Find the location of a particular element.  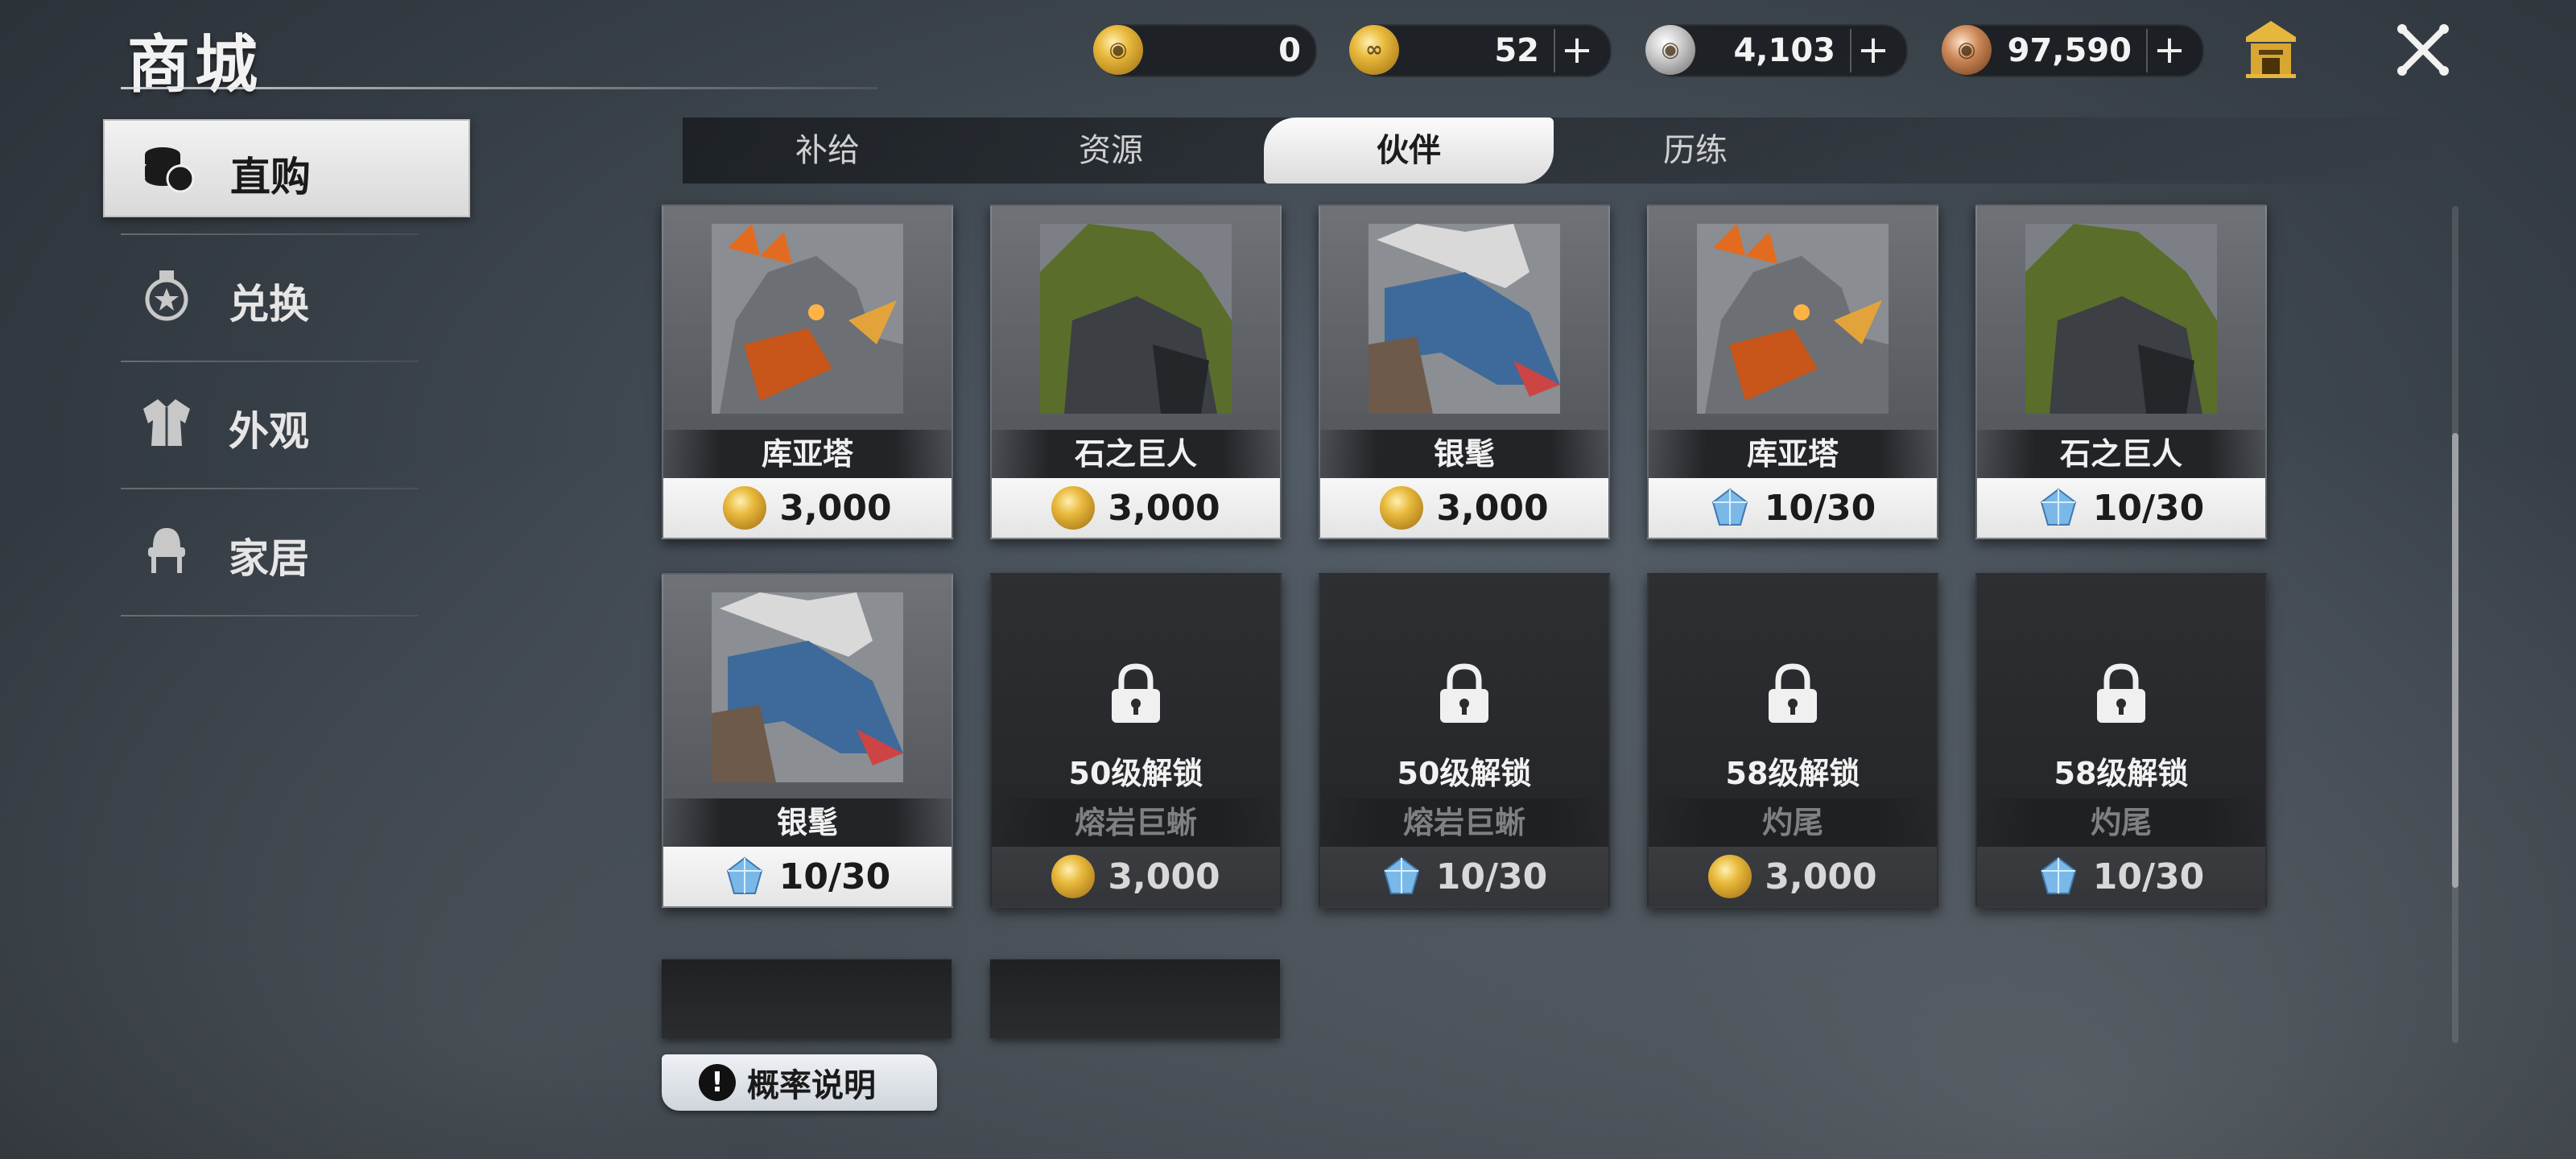

chair-icon is located at coordinates (166, 550).